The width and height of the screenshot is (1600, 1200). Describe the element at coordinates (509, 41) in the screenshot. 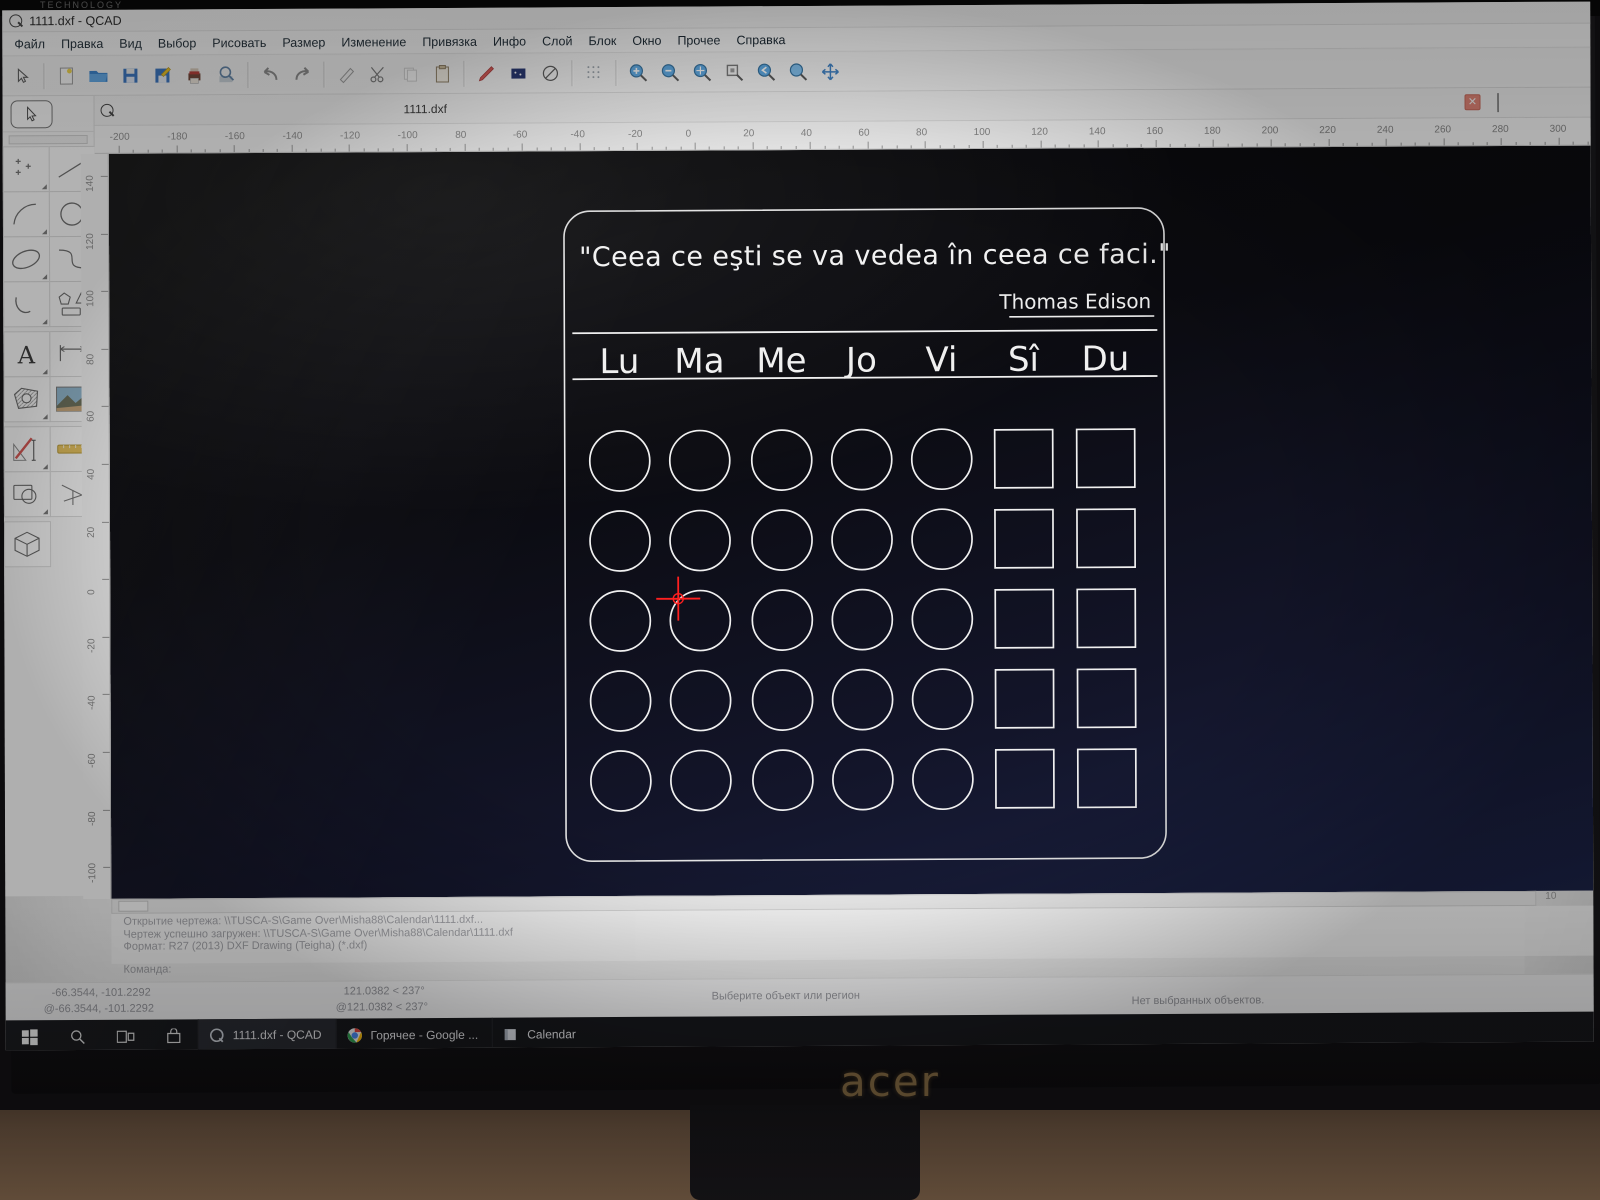

I see `menu-info: Инфо` at that location.